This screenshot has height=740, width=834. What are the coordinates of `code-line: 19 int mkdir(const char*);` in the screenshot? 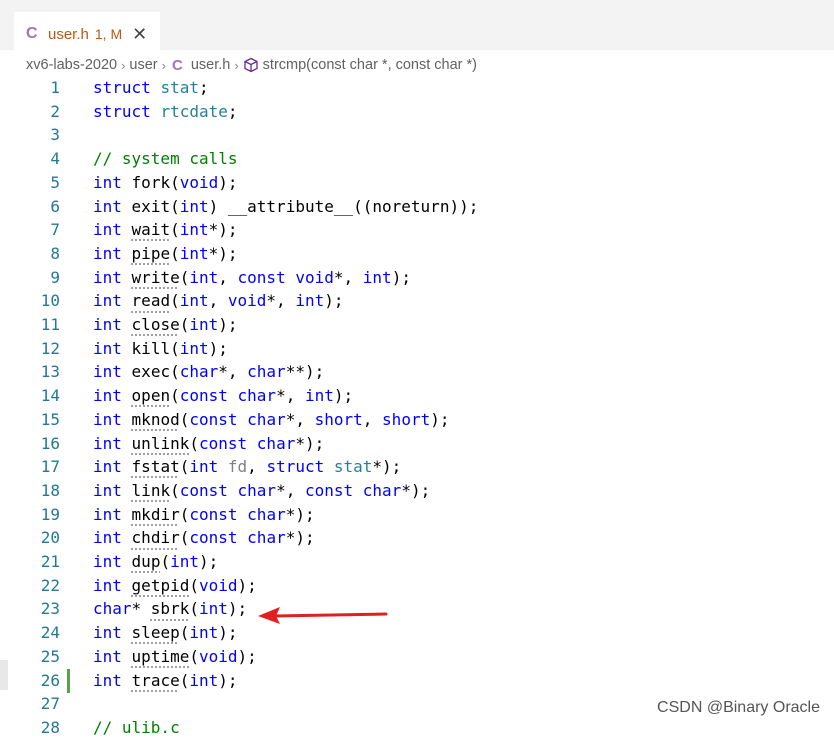 It's located at (417, 515).